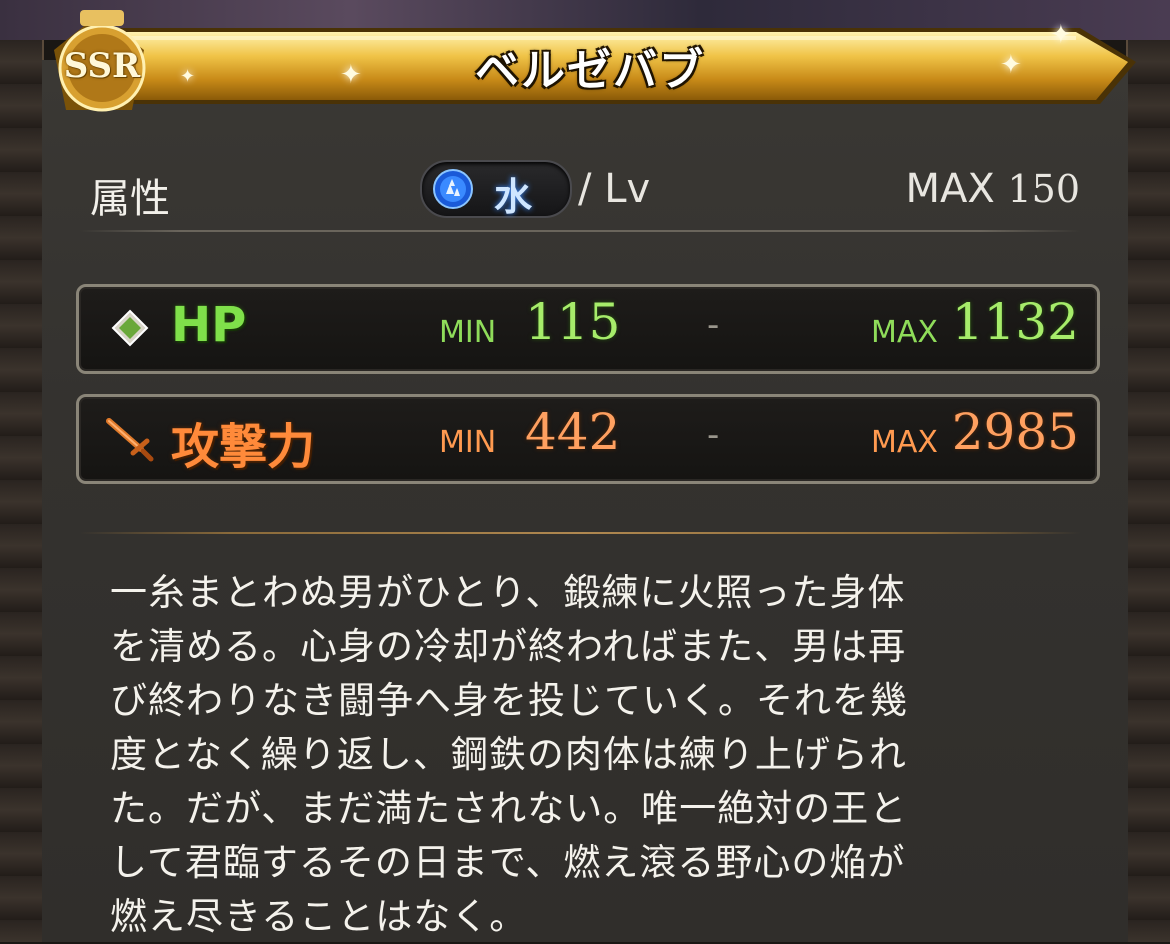  What do you see at coordinates (508, 754) in the screenshot?
I see `flavor-line: 度となく繰り返し、鋼鉄の肉体は練り上げられ` at bounding box center [508, 754].